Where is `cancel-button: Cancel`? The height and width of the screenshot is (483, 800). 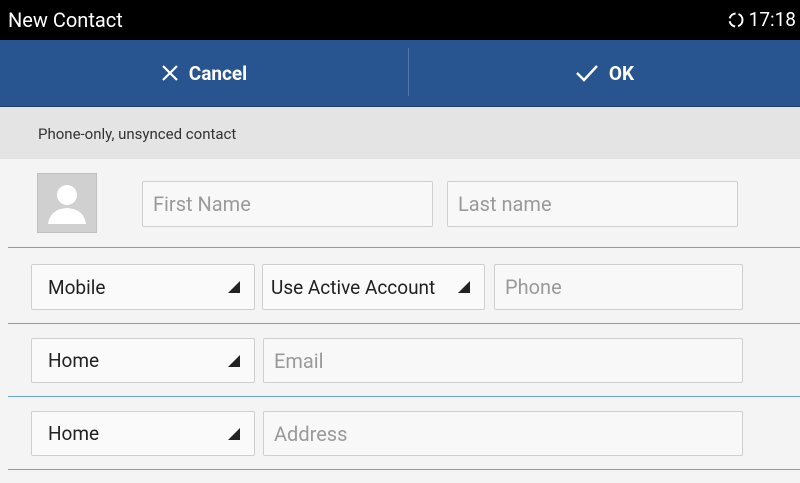
cancel-button: Cancel is located at coordinates (204, 73).